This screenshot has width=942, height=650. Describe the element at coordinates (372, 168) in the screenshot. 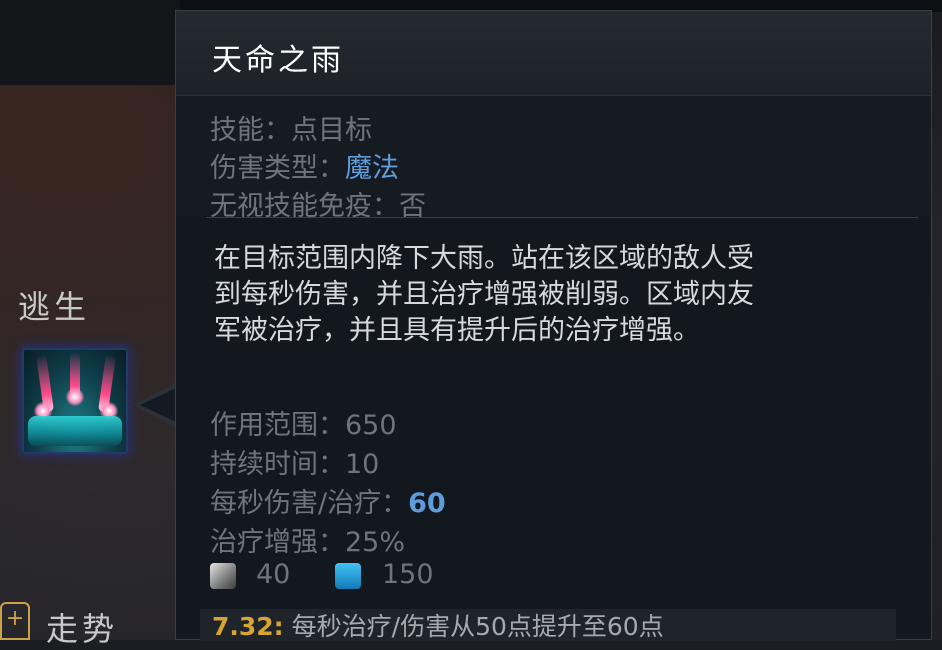

I see `attr-value-magic: 魔法` at that location.